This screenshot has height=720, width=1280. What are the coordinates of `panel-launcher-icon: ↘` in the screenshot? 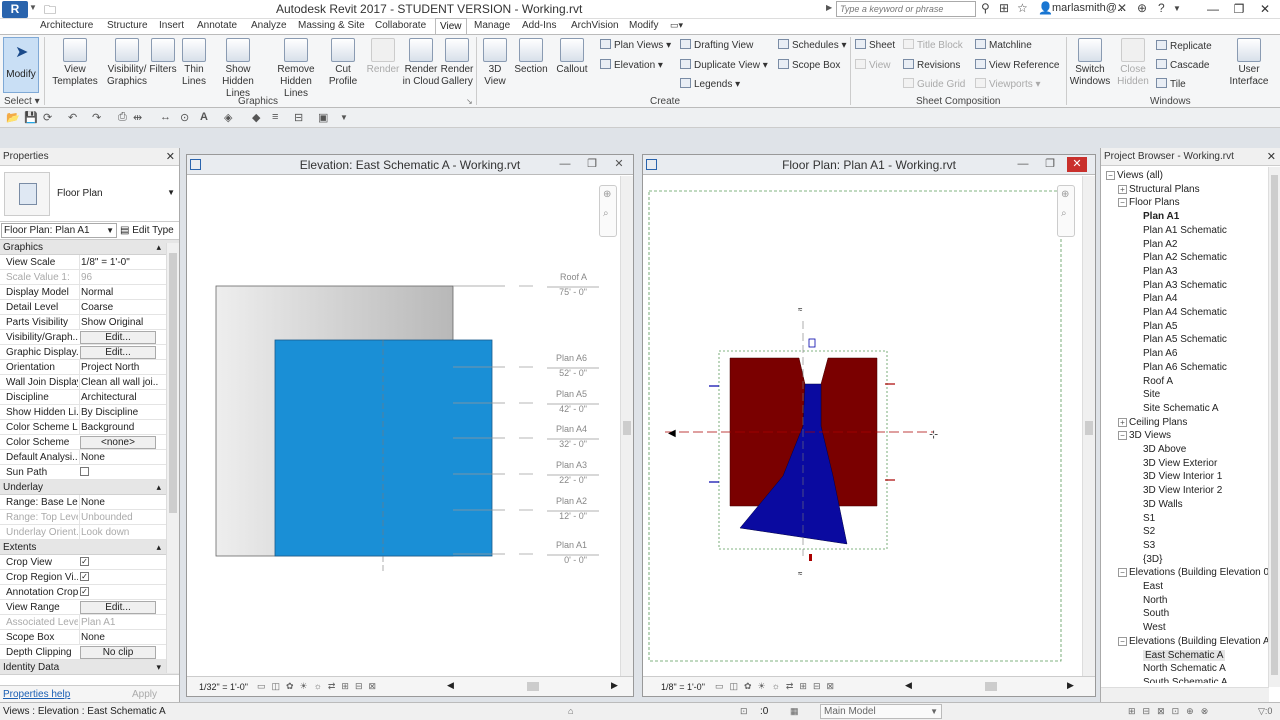 It's located at (469, 101).